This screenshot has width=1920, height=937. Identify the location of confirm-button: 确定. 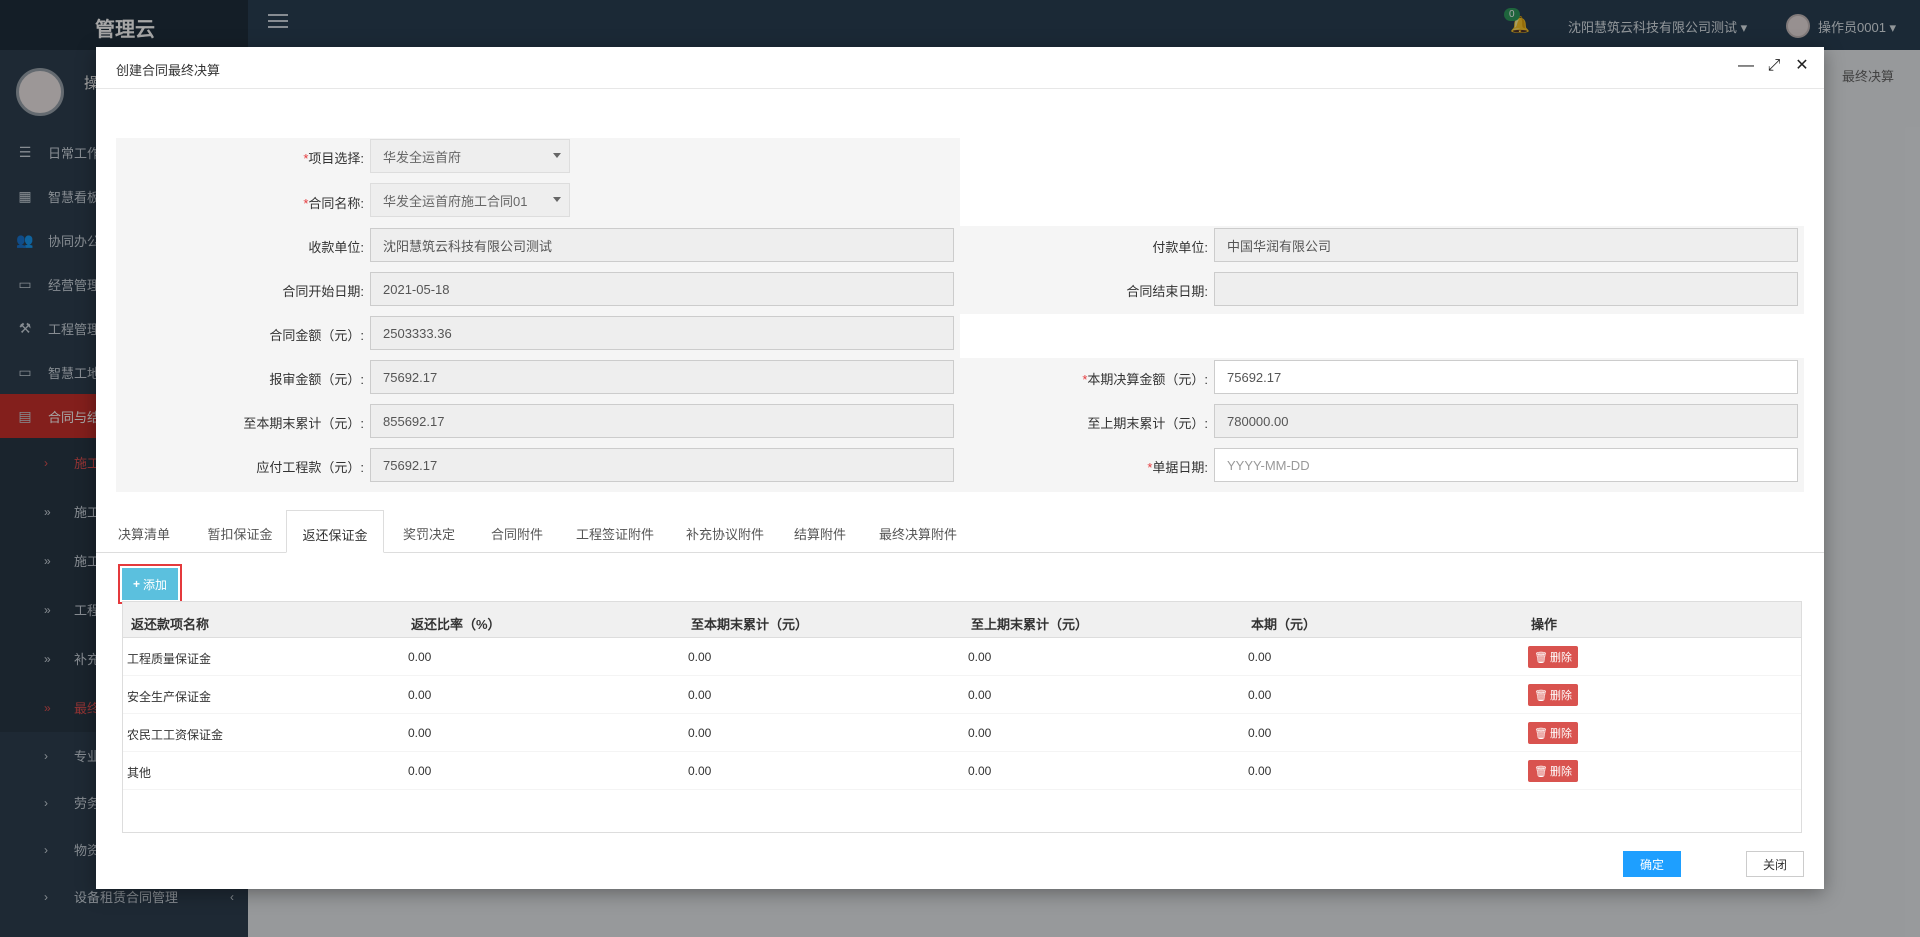
(1652, 864).